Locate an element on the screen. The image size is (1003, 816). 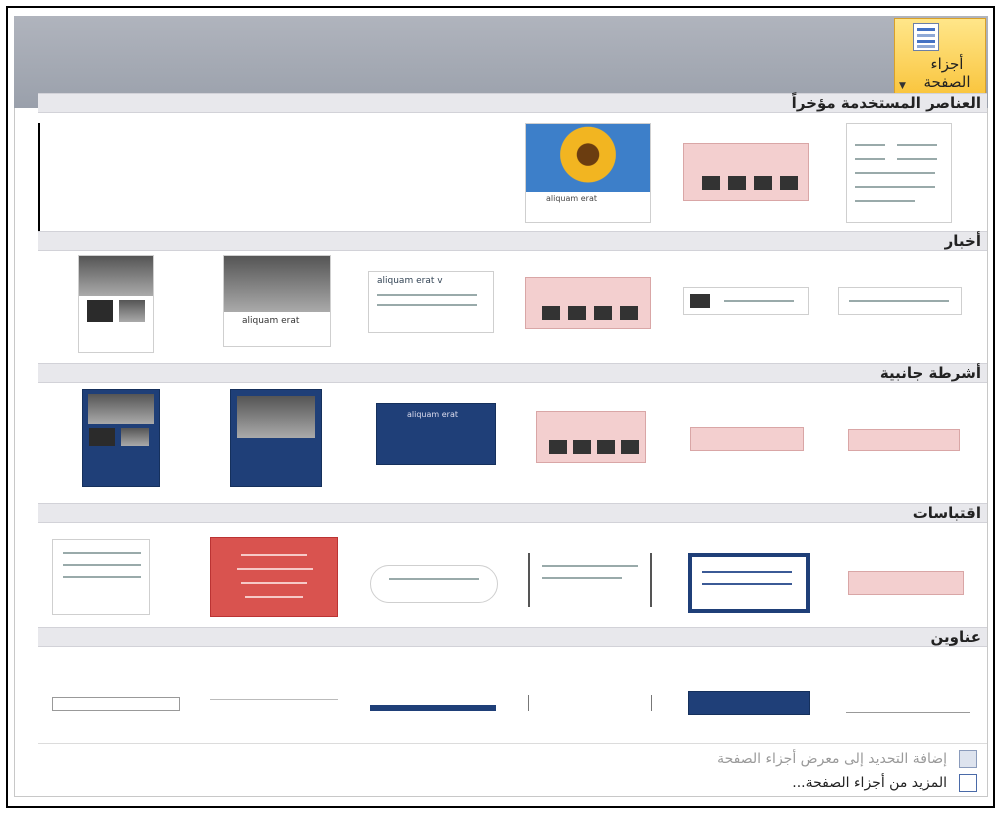
thumb-caption: aliquam erat v is located at coordinates (410, 281).